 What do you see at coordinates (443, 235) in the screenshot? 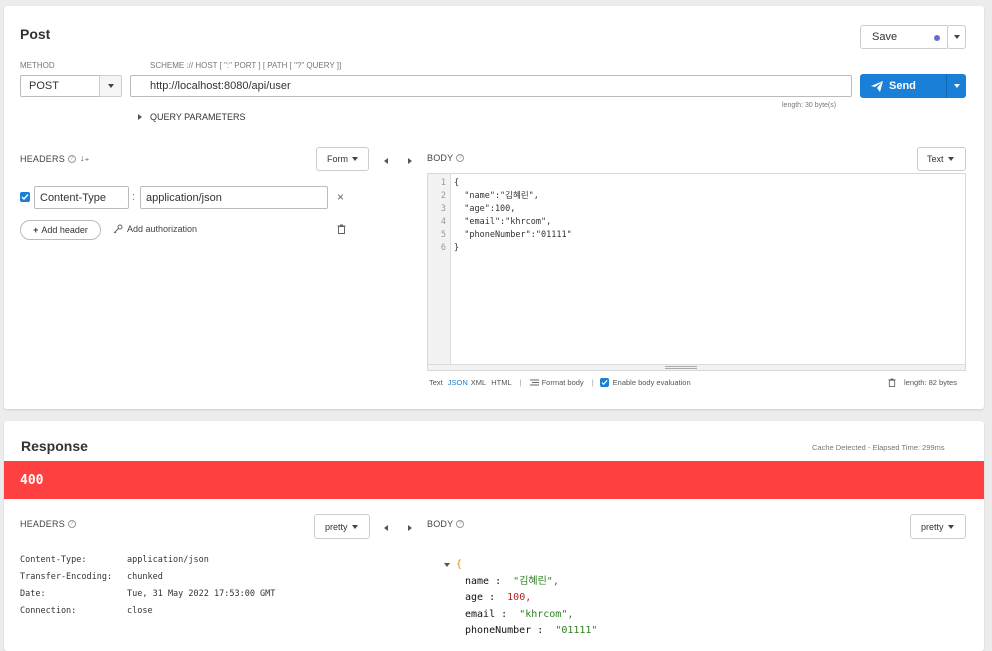
I see `line-number: 5` at bounding box center [443, 235].